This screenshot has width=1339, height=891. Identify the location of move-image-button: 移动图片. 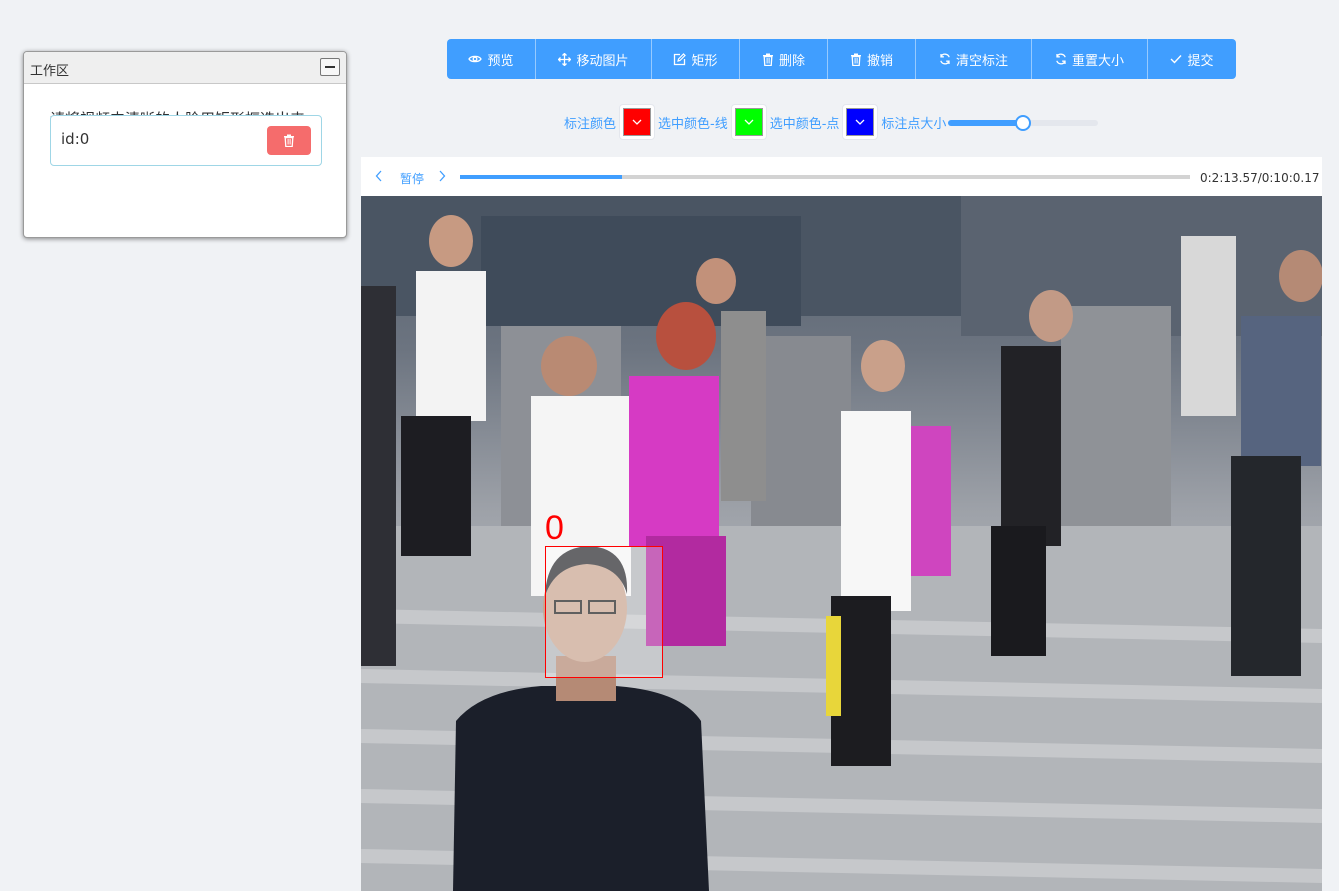
(594, 59).